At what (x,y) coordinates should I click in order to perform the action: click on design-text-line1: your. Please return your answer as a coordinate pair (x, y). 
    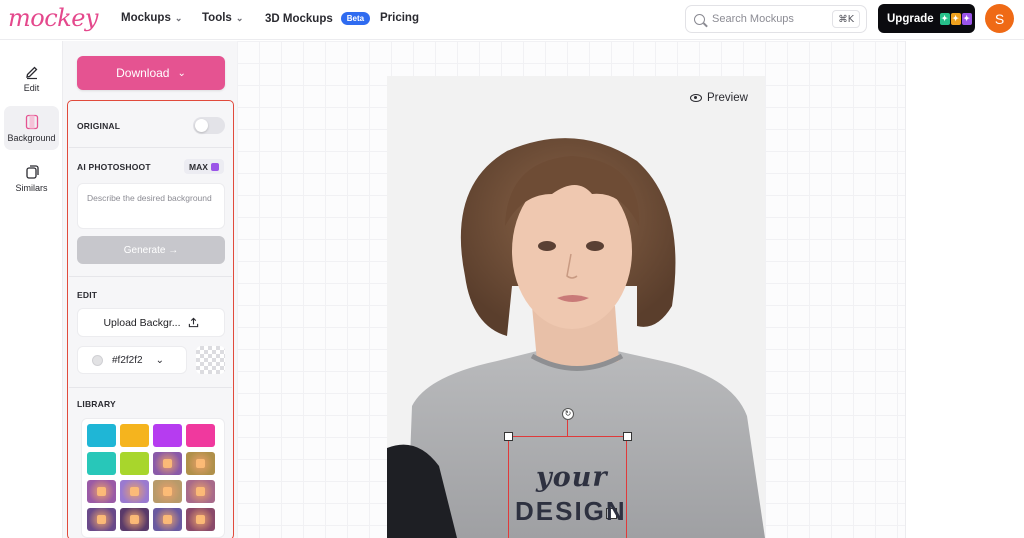
    Looking at the image, I should click on (572, 477).